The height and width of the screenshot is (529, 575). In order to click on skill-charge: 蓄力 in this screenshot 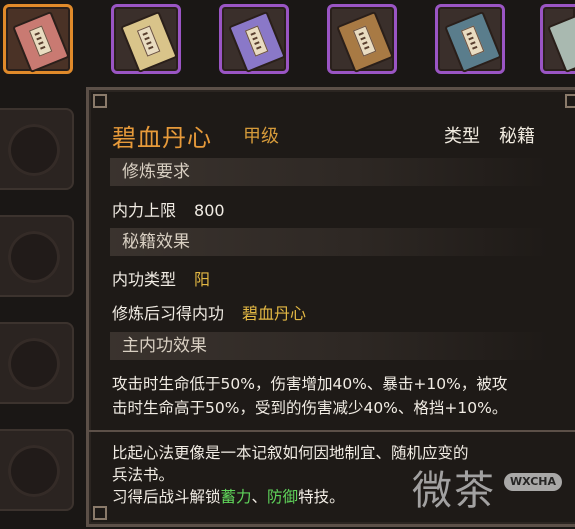, I will do `click(236, 497)`.